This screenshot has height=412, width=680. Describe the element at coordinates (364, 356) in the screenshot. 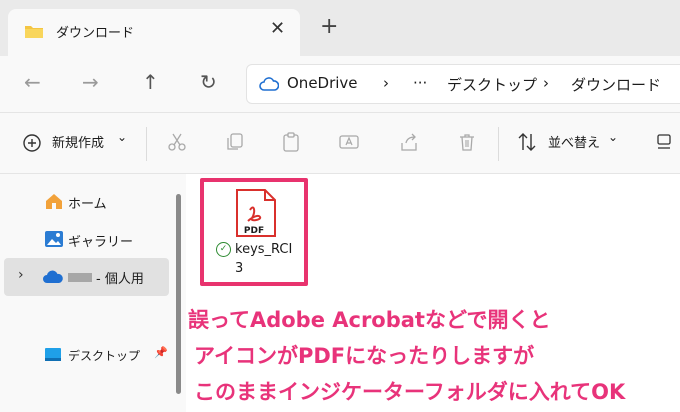

I see `annotation-line-2: アイコンがPDFになったりしますが` at that location.